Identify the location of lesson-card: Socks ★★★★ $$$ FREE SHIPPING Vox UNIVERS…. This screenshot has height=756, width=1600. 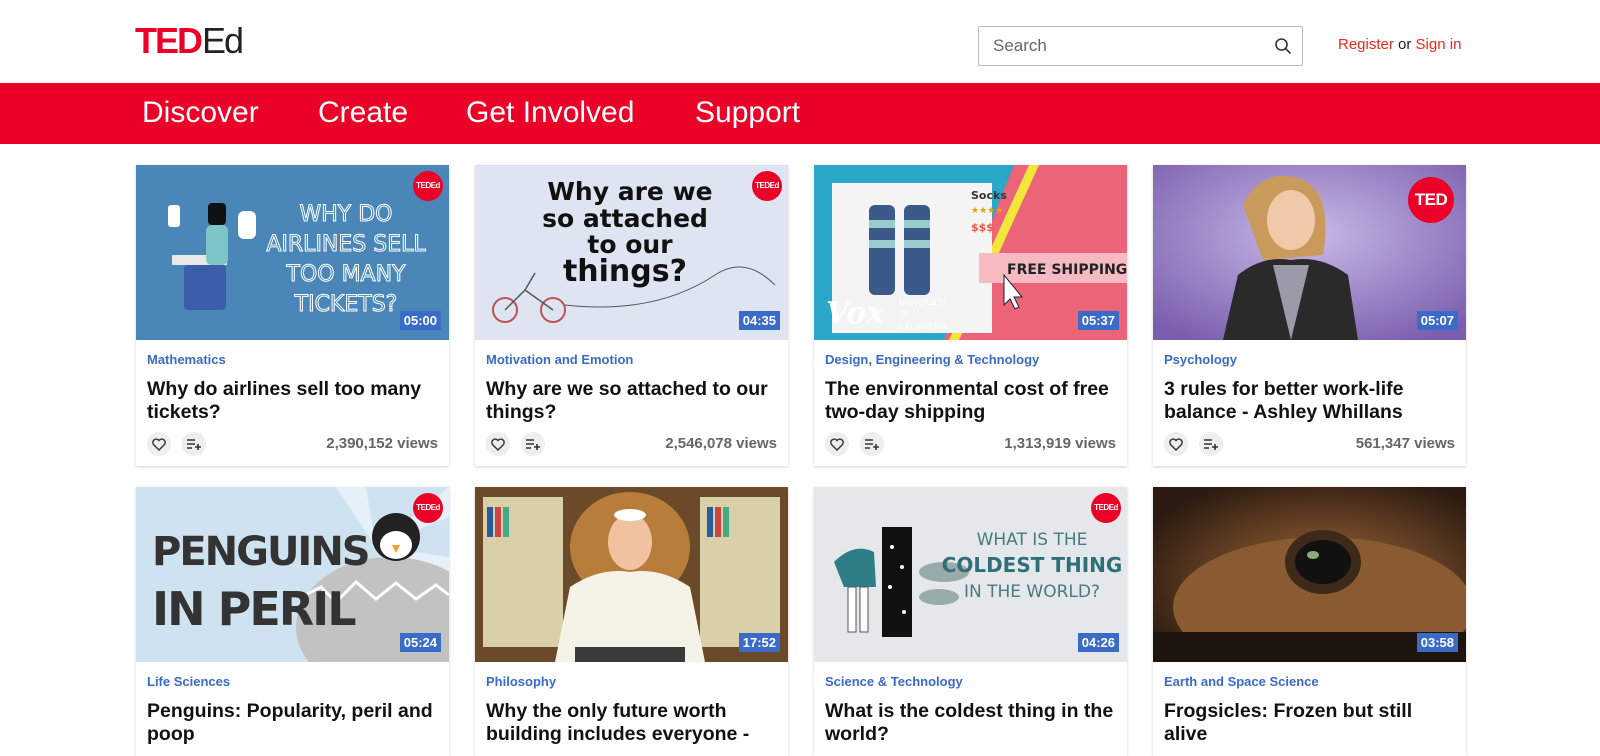
(970, 315).